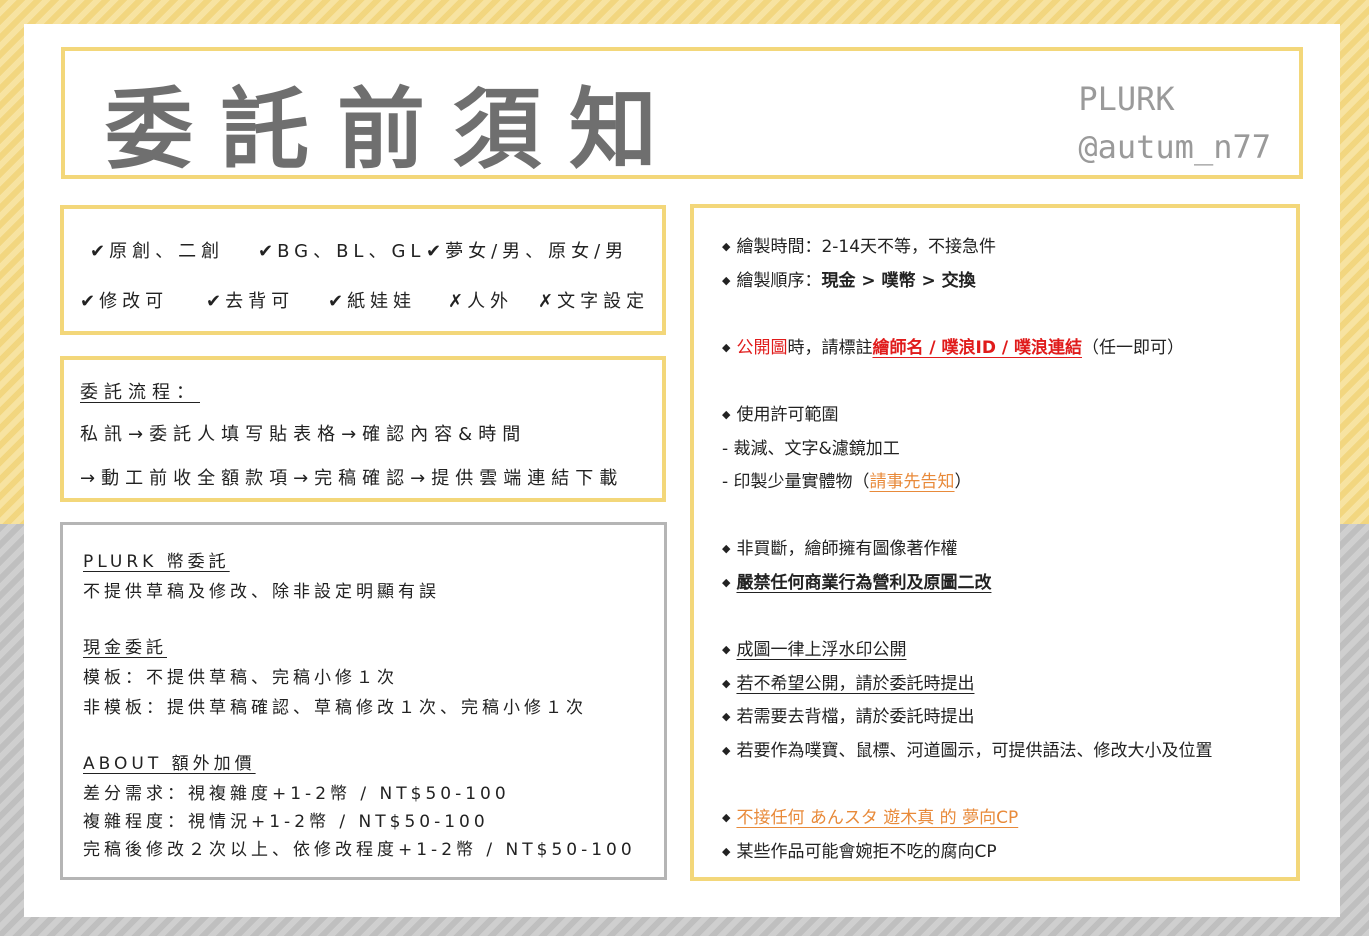 This screenshot has width=1369, height=936. Describe the element at coordinates (849, 281) in the screenshot. I see `draw-order-line: ◆ 繪製順序：現金 > 噗幣 > 交換` at that location.